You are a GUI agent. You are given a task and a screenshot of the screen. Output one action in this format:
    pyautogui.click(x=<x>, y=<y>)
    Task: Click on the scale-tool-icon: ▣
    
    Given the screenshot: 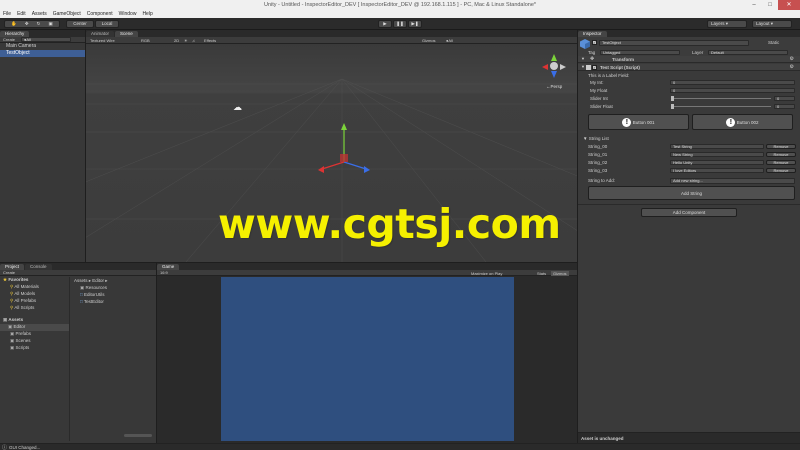 What is the action you would take?
    pyautogui.click(x=50, y=23)
    